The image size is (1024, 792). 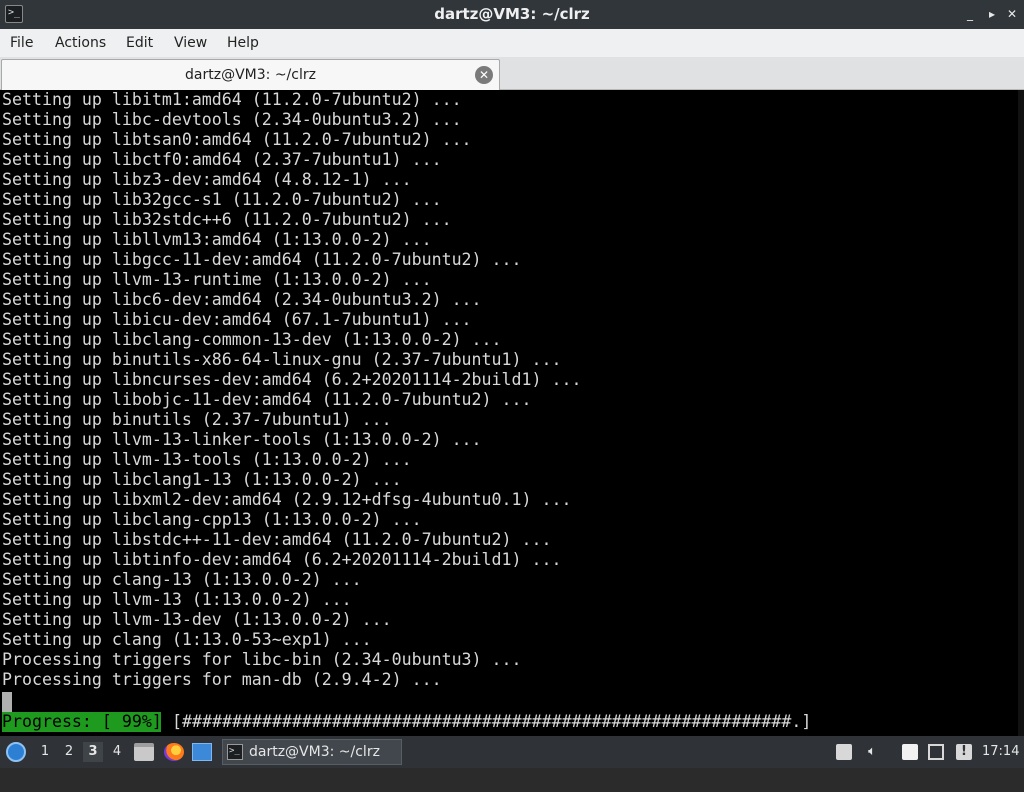 I want to click on clipboard-icon, so click(x=910, y=752).